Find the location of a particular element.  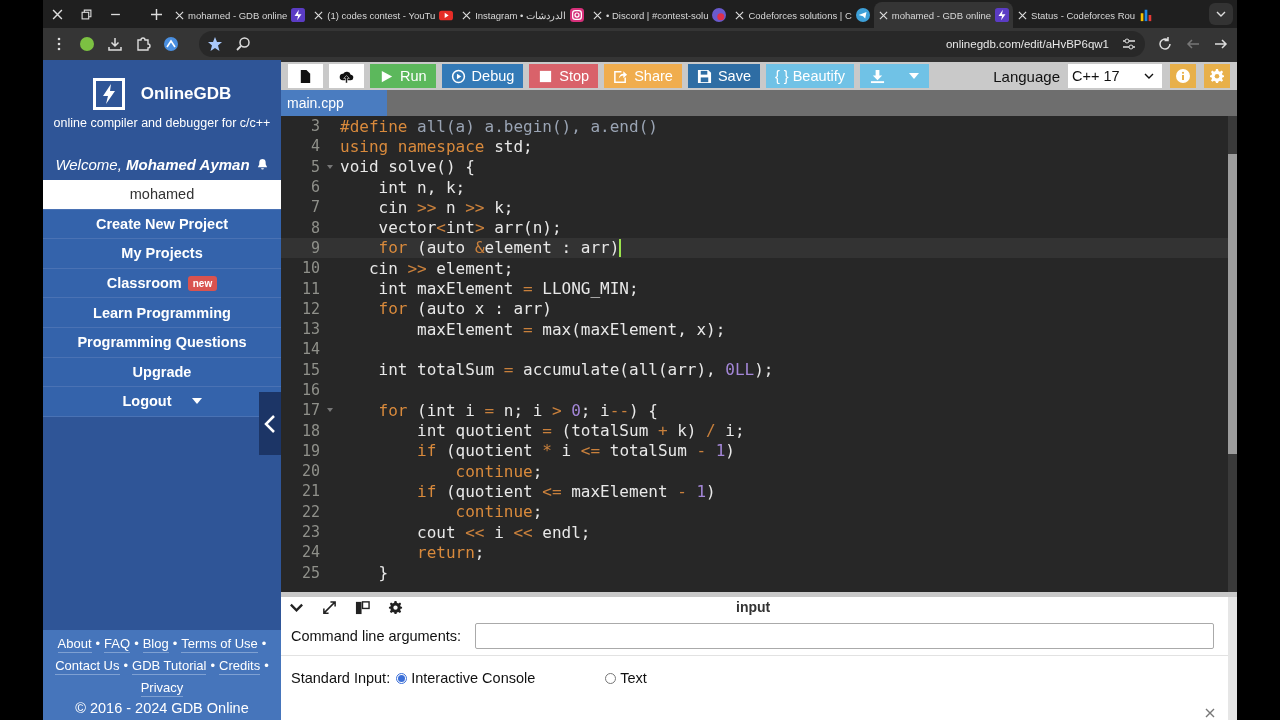

line-number: 10 is located at coordinates (310, 268).